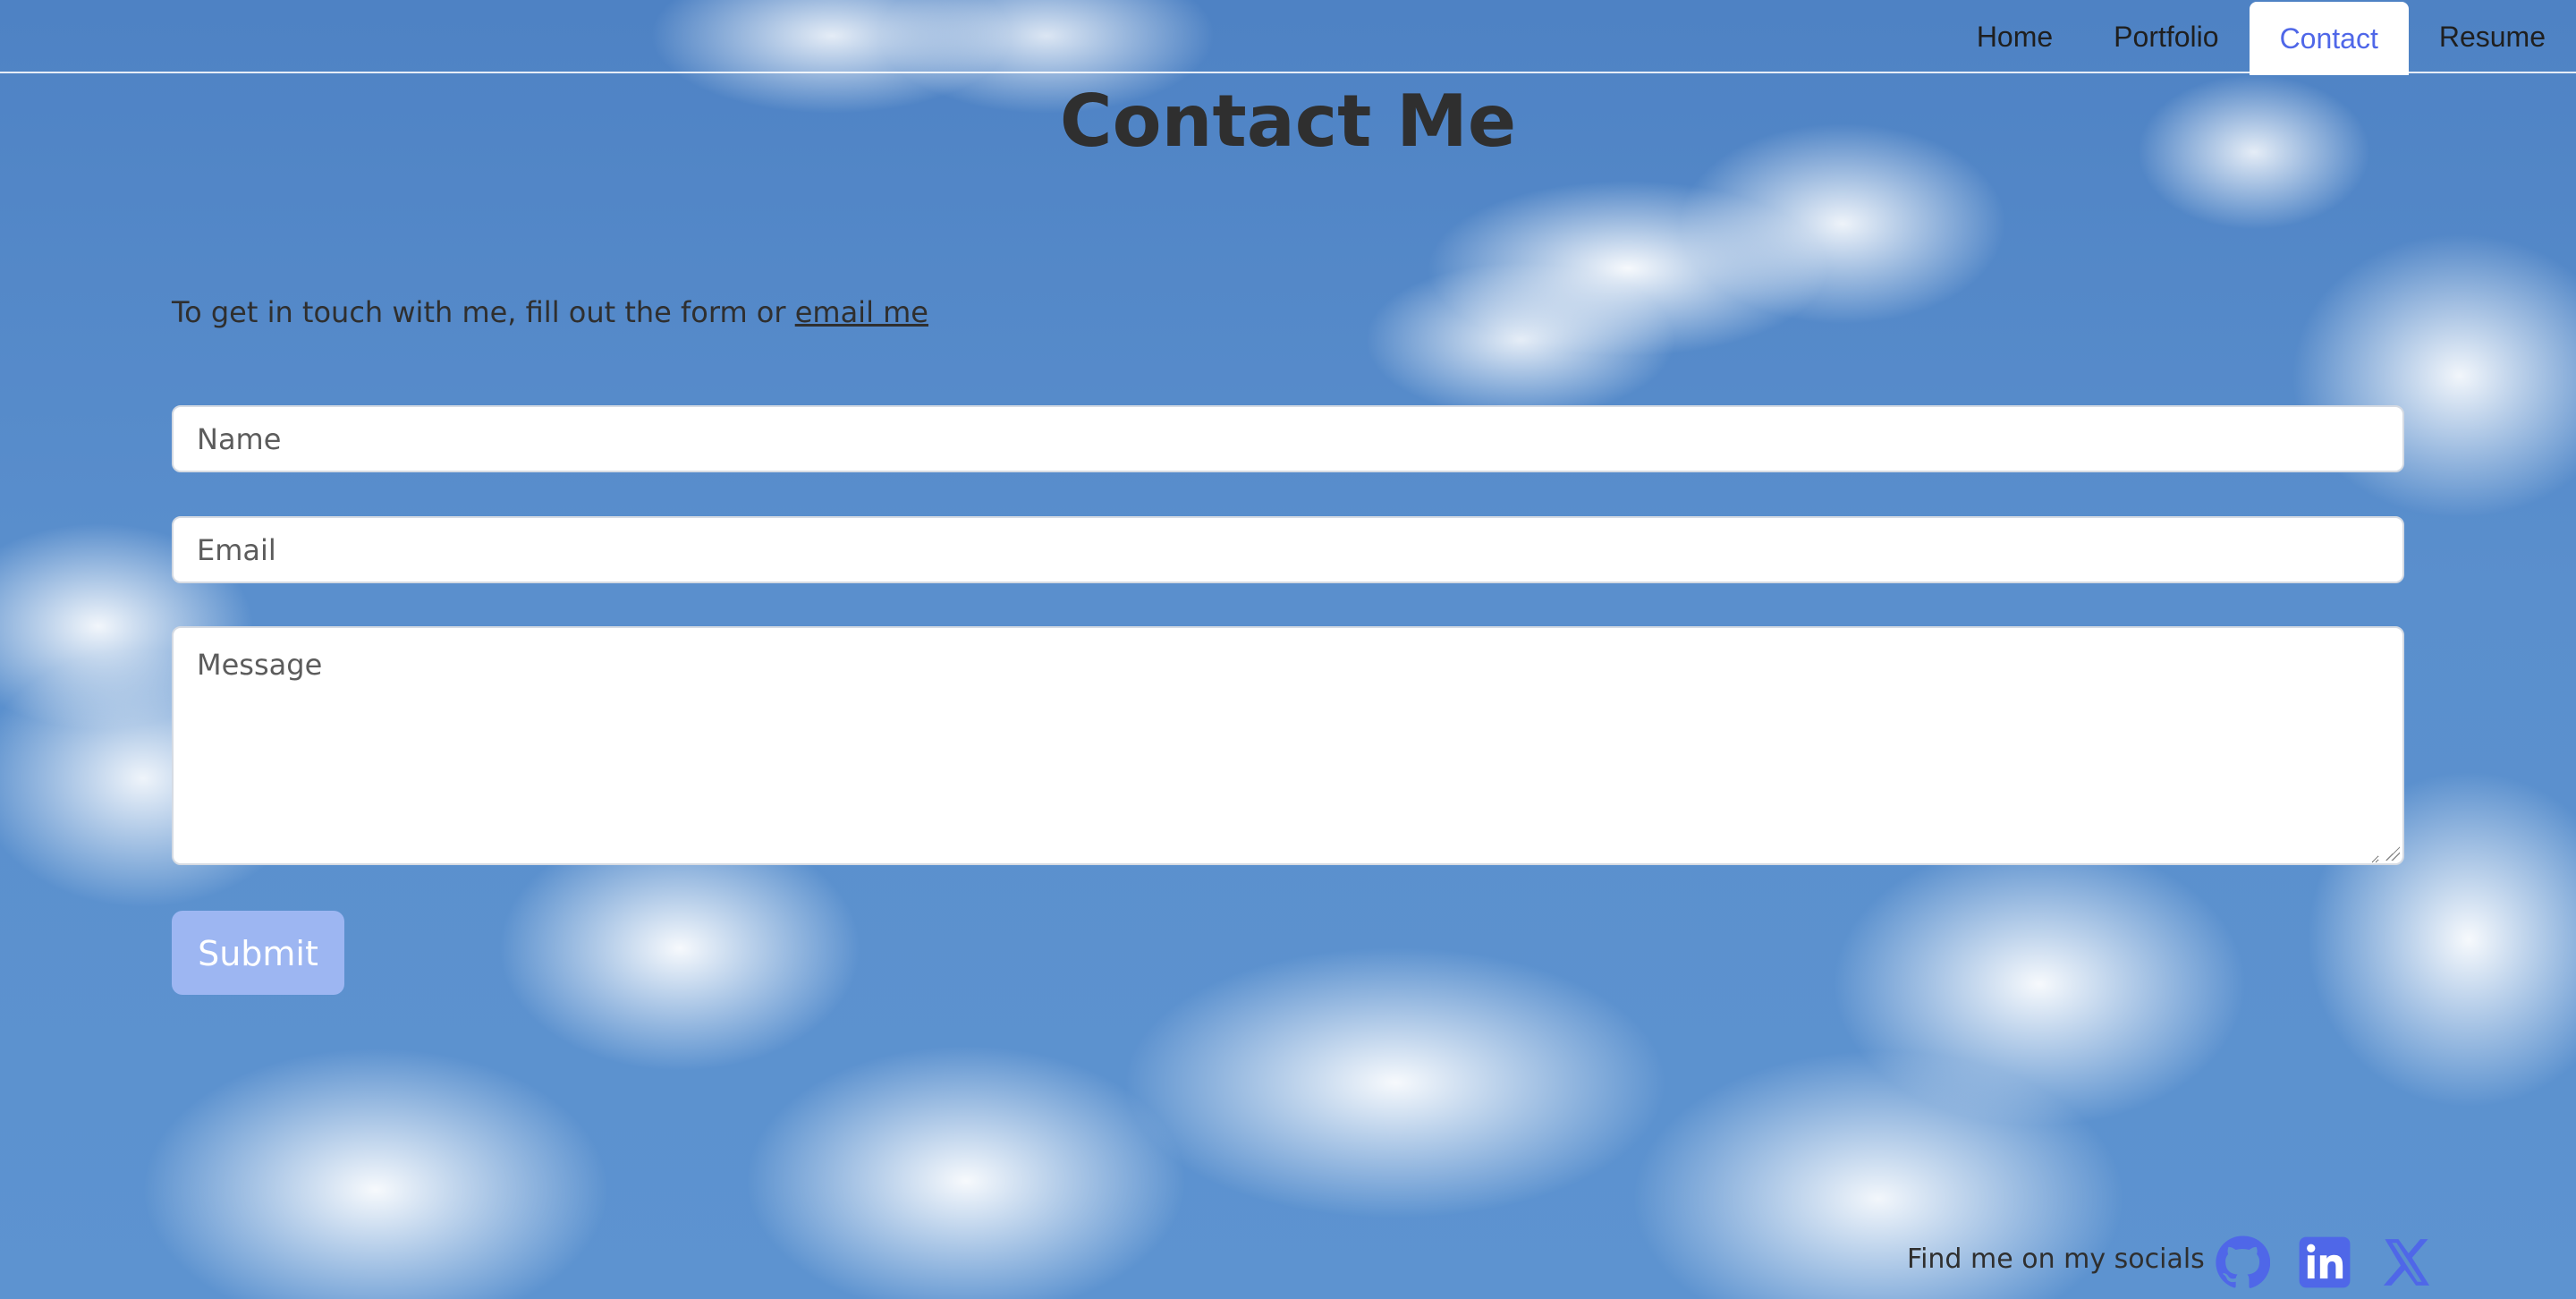 Image resolution: width=2576 pixels, height=1299 pixels. What do you see at coordinates (2014, 36) in the screenshot?
I see `nav-item-home: Home` at bounding box center [2014, 36].